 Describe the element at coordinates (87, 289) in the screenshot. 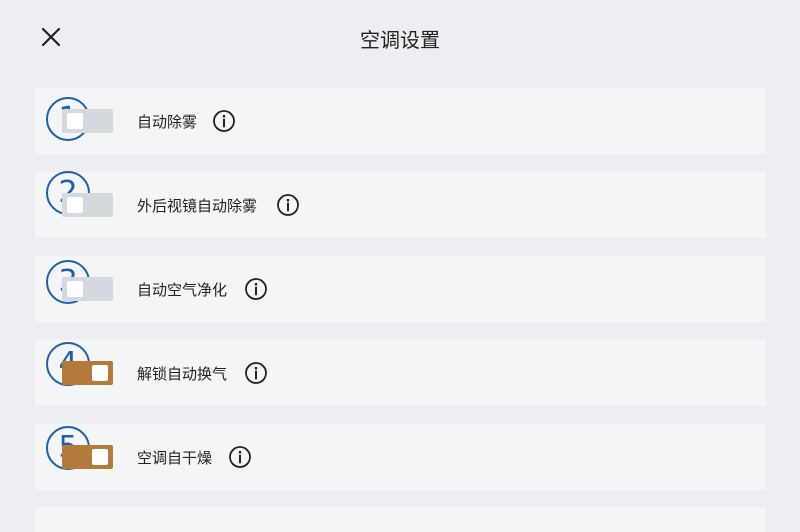

I see `air-purify-toggle` at that location.